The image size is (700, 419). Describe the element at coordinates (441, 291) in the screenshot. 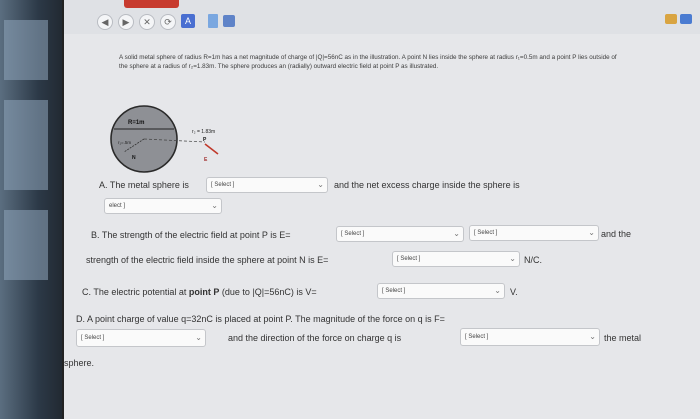

I see `select-potential: [ Select ] ⌄` at that location.